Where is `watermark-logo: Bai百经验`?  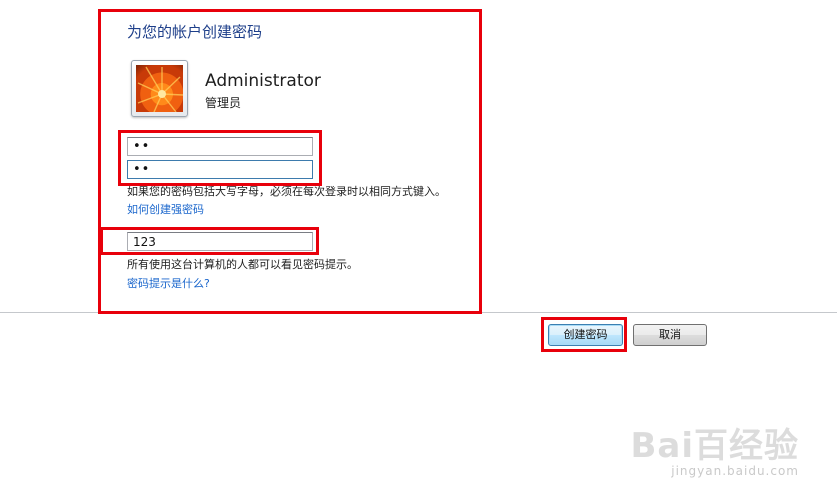 watermark-logo: Bai百经验 is located at coordinates (714, 446).